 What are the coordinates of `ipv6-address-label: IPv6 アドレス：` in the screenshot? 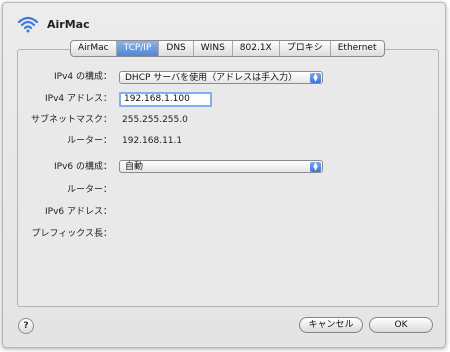 It's located at (78, 212).